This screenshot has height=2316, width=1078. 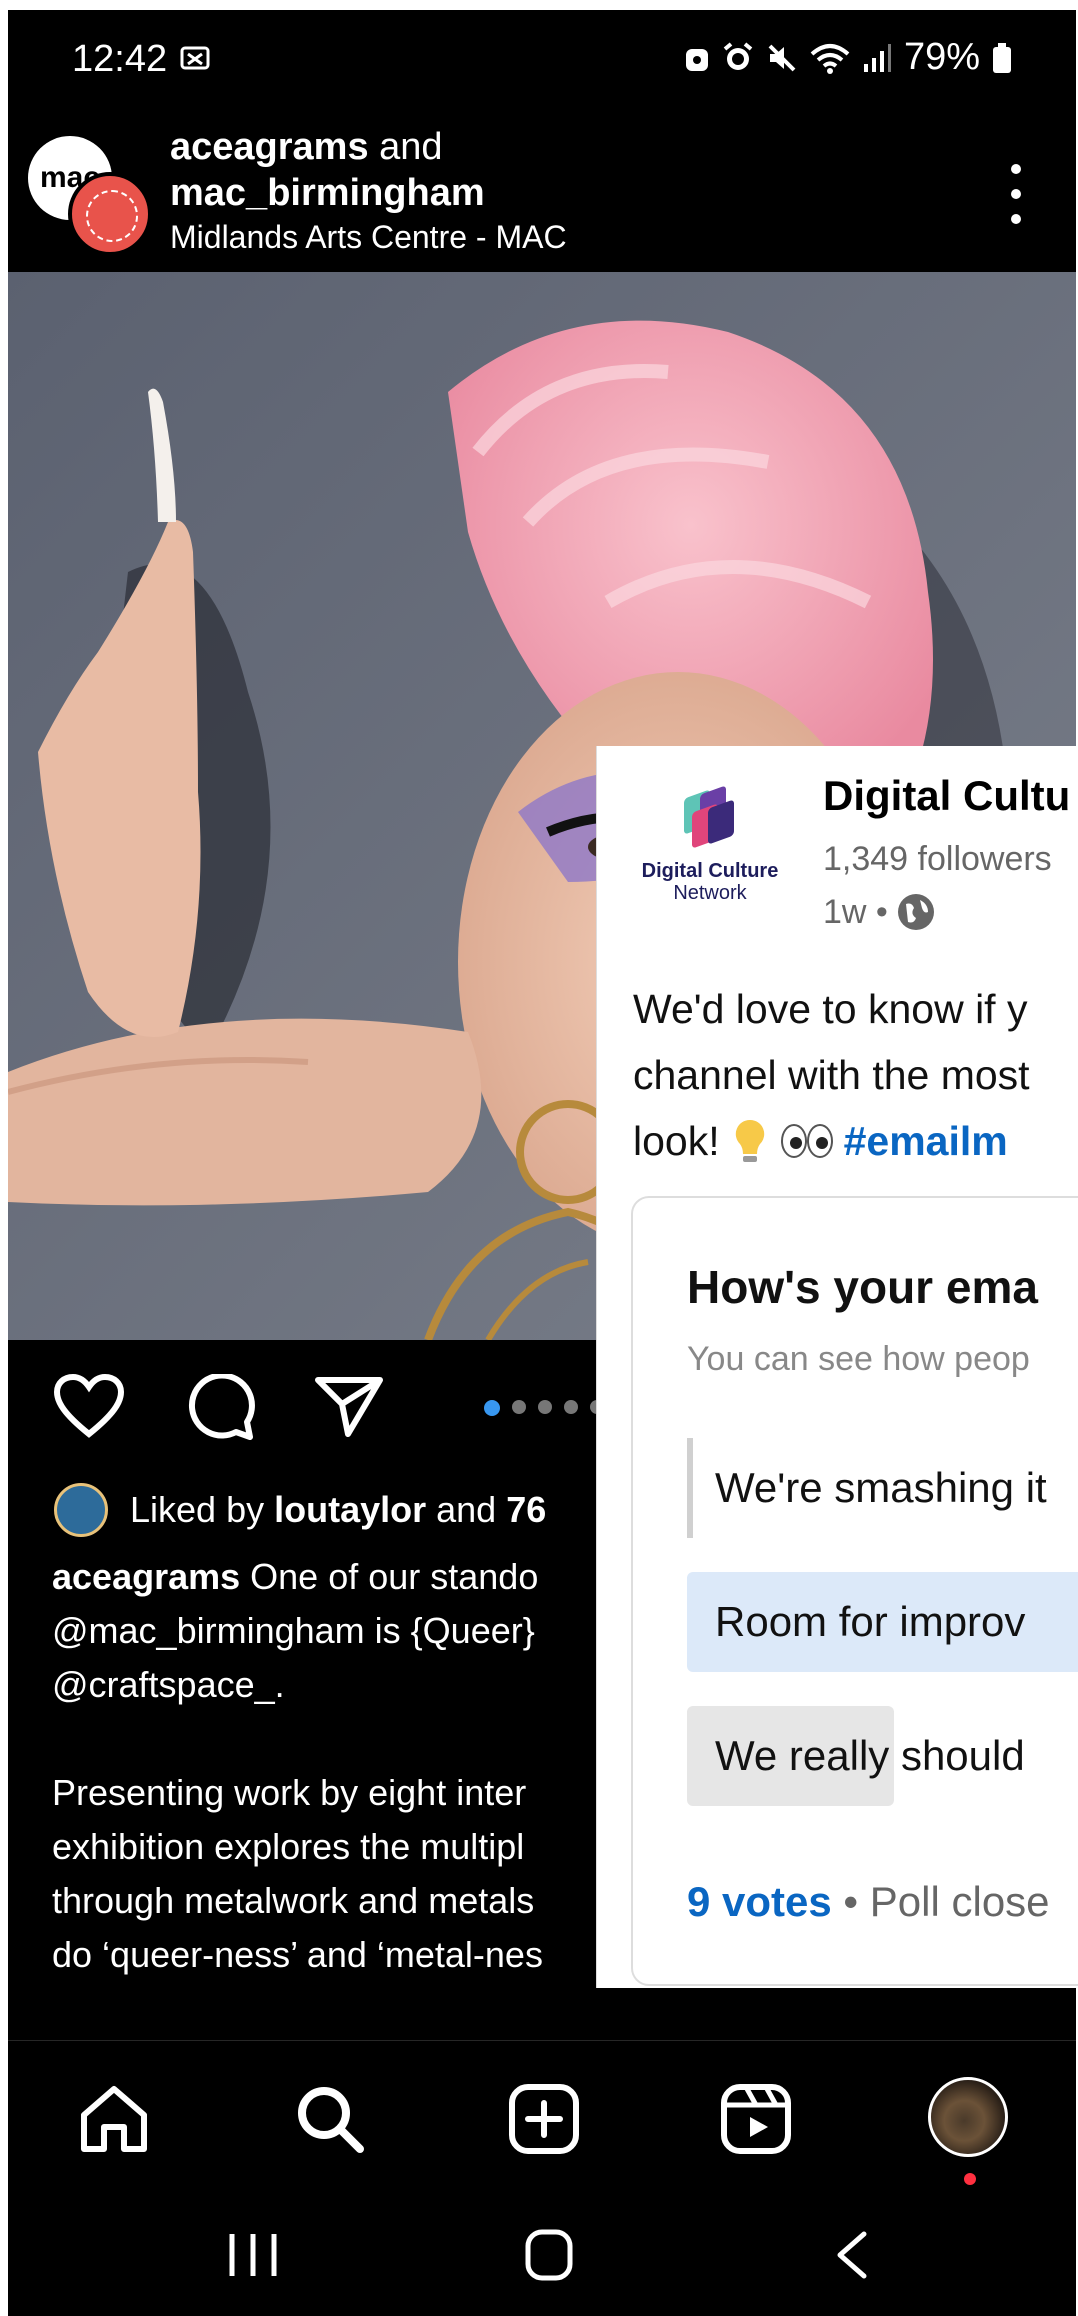 I want to click on battery-icon, so click(x=1002, y=57).